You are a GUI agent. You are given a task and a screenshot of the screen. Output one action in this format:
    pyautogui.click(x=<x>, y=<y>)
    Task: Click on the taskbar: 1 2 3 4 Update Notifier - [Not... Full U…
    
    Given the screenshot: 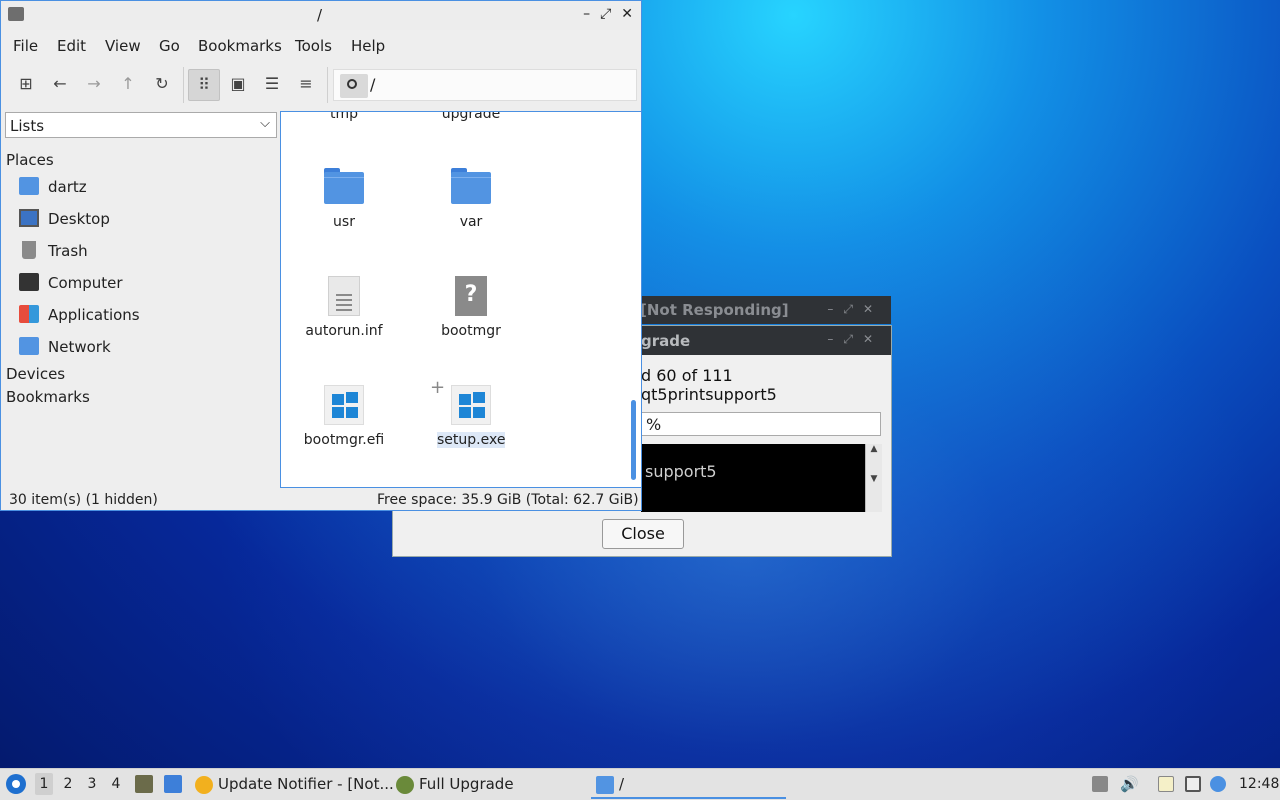 What is the action you would take?
    pyautogui.click(x=640, y=784)
    